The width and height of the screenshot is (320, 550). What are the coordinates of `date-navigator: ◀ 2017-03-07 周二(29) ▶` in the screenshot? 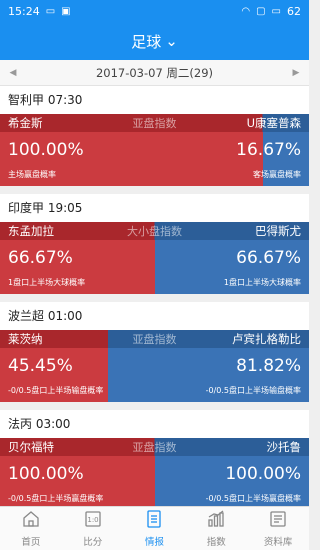 It's located at (154, 73).